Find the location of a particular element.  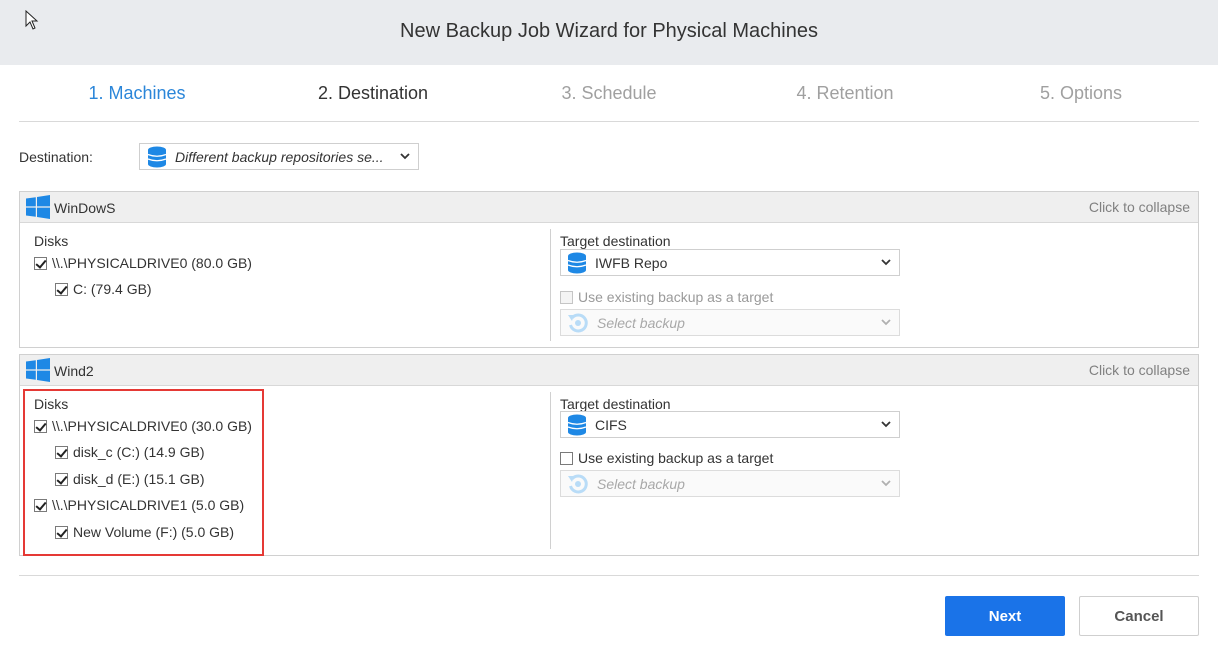

cancel-button: Cancel is located at coordinates (1139, 616).